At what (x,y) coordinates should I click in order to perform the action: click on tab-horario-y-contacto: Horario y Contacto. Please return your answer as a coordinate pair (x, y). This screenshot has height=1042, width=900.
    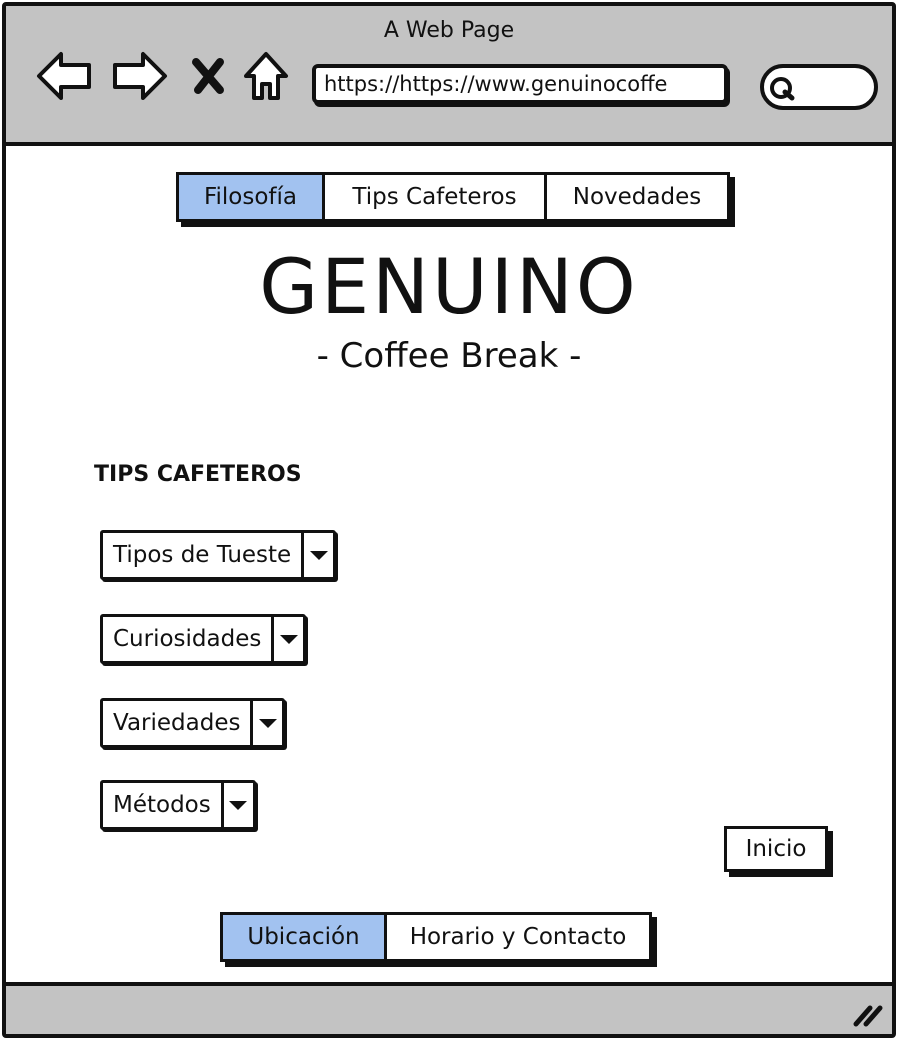
    Looking at the image, I should click on (518, 937).